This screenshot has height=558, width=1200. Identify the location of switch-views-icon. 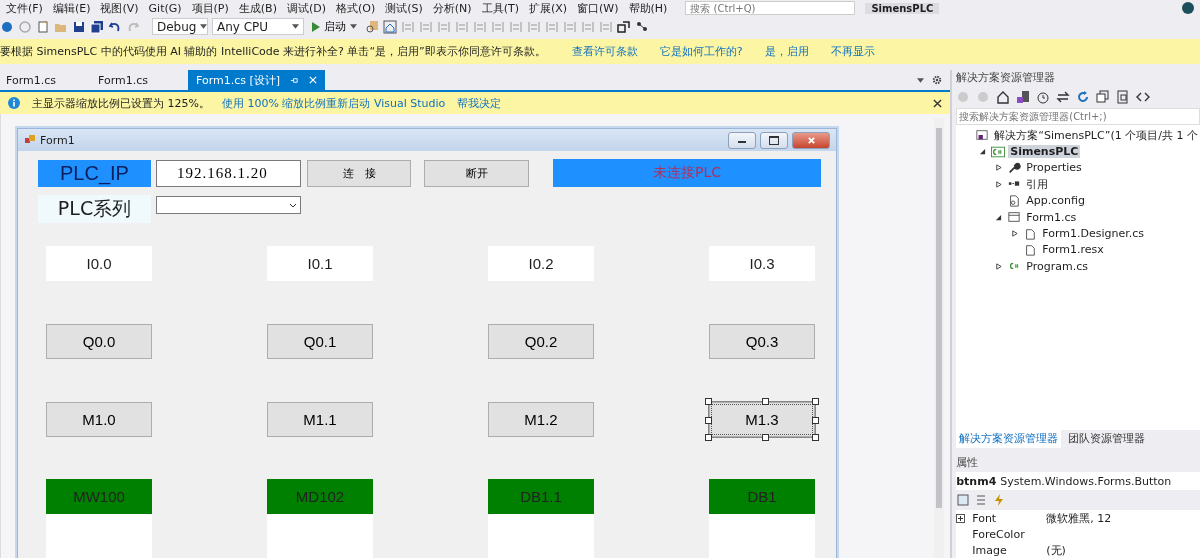
(1023, 97).